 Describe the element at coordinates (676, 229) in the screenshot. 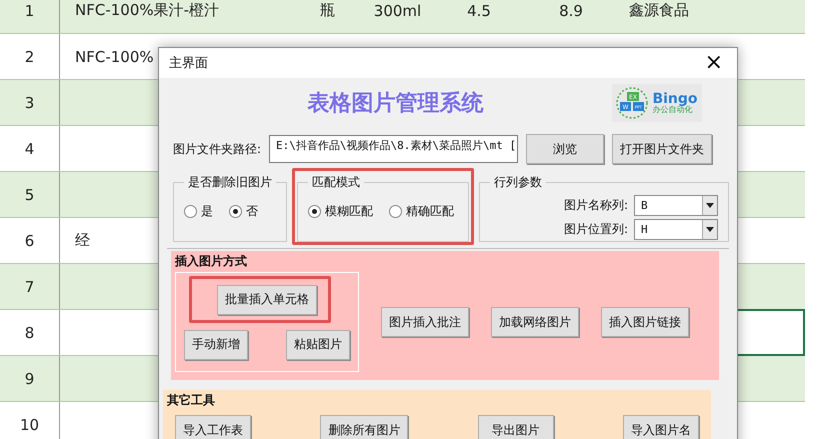

I see `column-dropdown: H` at that location.